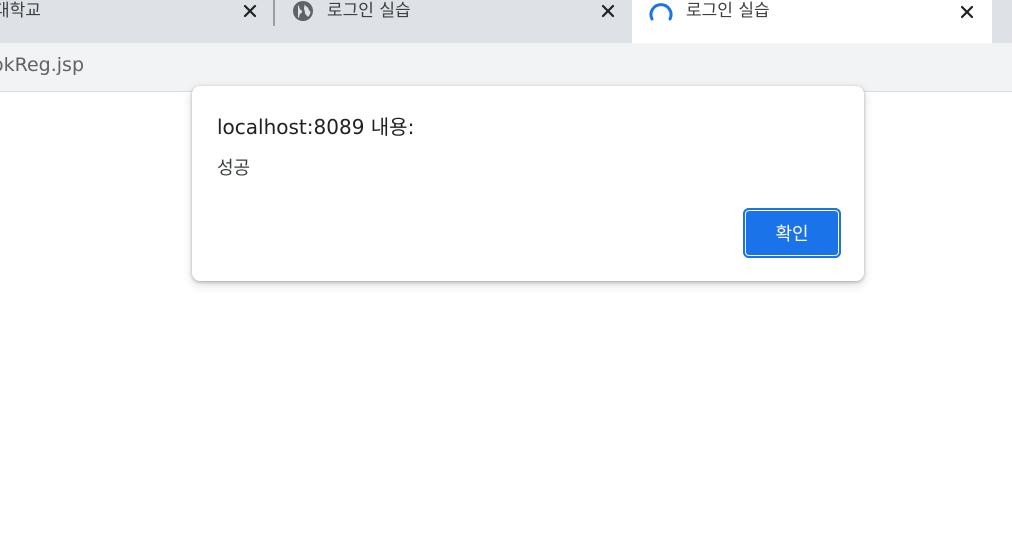 This screenshot has width=1012, height=539. I want to click on tab-strip: 대학교 로그인 실습 로그인 실습, so click(506, 21).